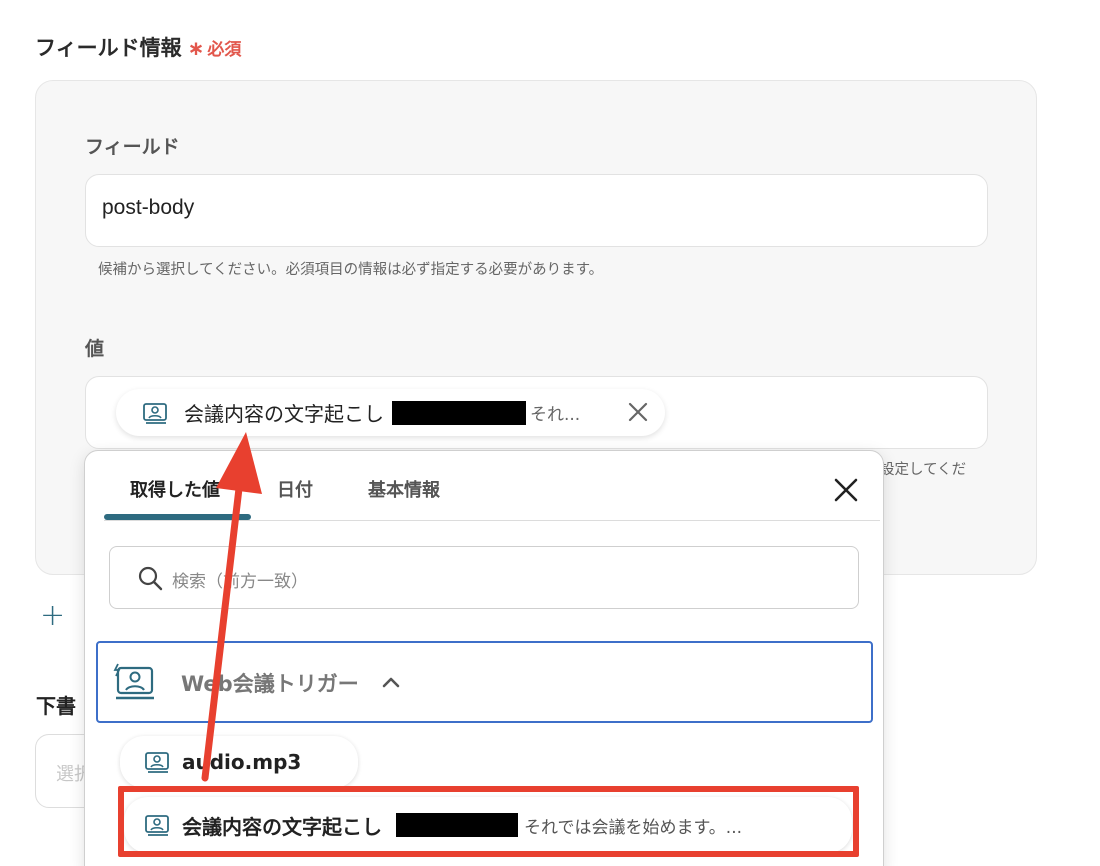  Describe the element at coordinates (391, 682) in the screenshot. I see `chevron-up-icon` at that location.